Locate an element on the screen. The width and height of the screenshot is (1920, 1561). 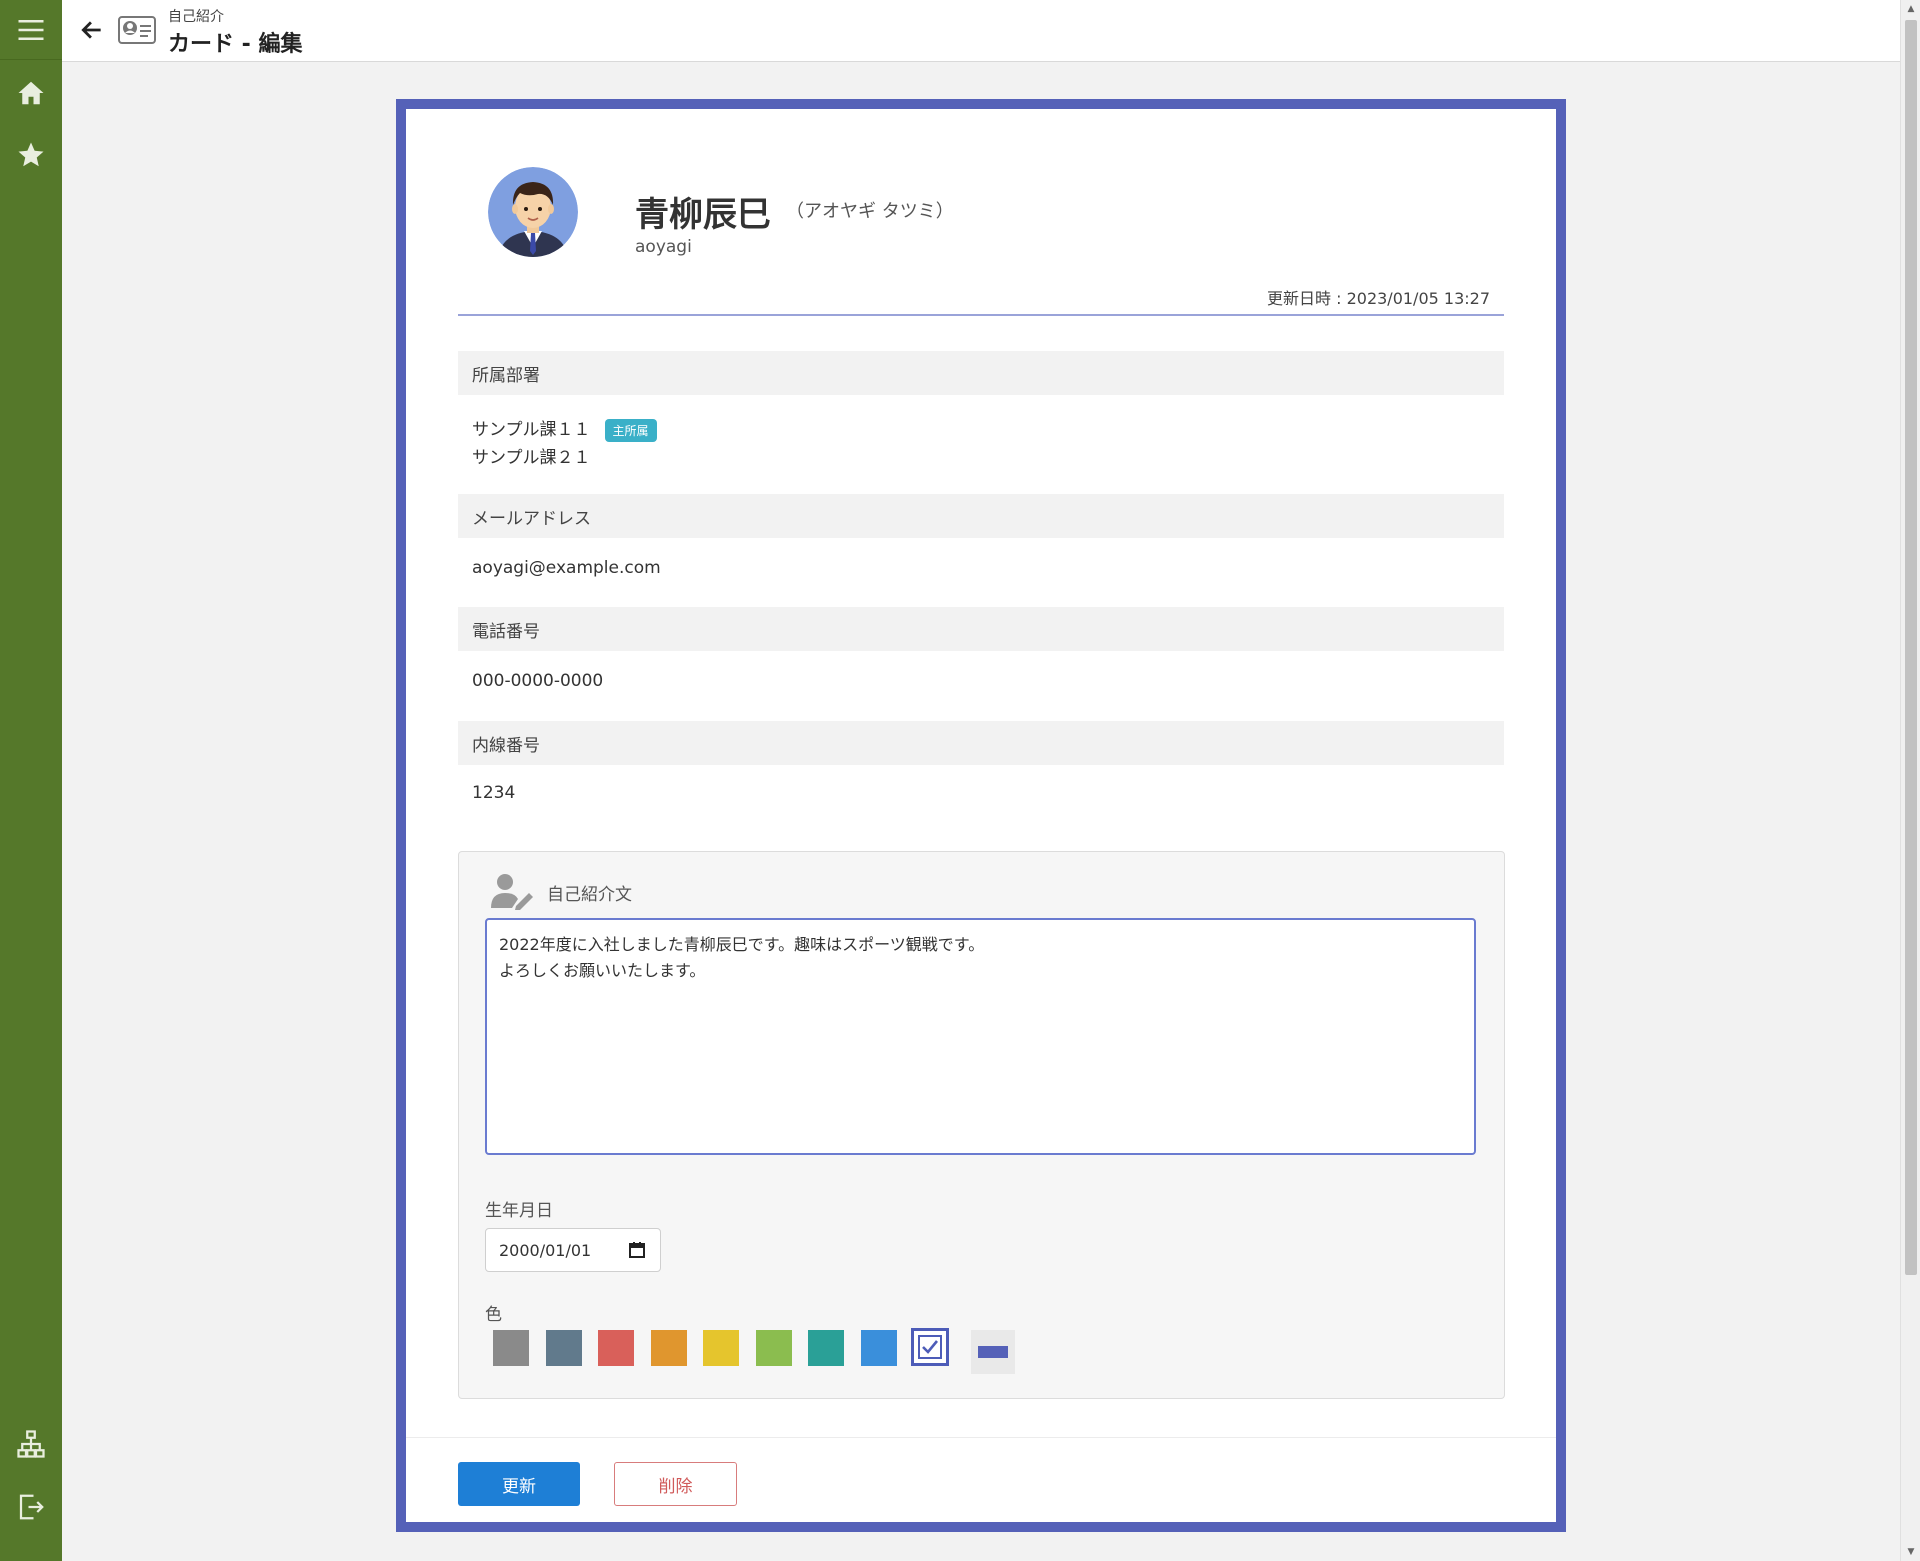
sidebar is located at coordinates (31, 780).